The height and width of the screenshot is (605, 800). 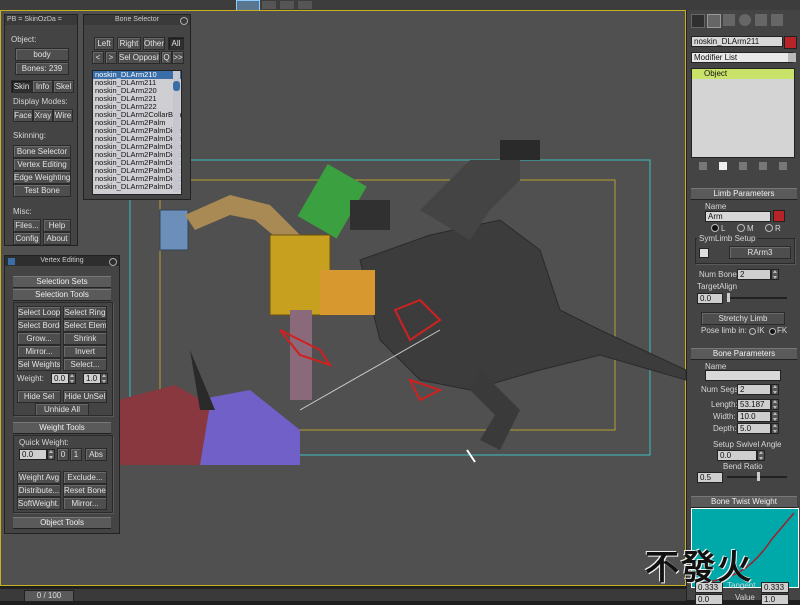 I want to click on radio-dot-l, so click(x=715, y=228).